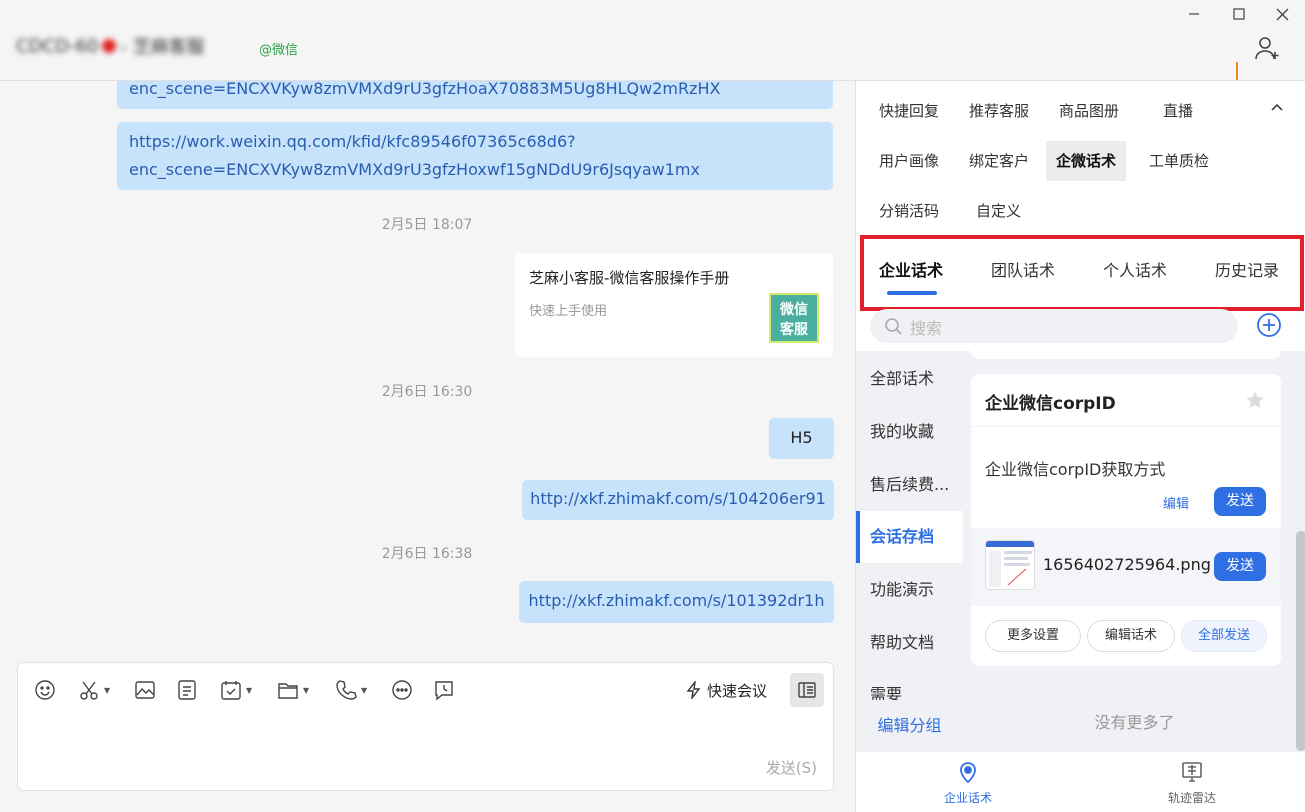 This screenshot has height=812, width=1305. What do you see at coordinates (293, 690) in the screenshot?
I see `folder-icon: ▼` at bounding box center [293, 690].